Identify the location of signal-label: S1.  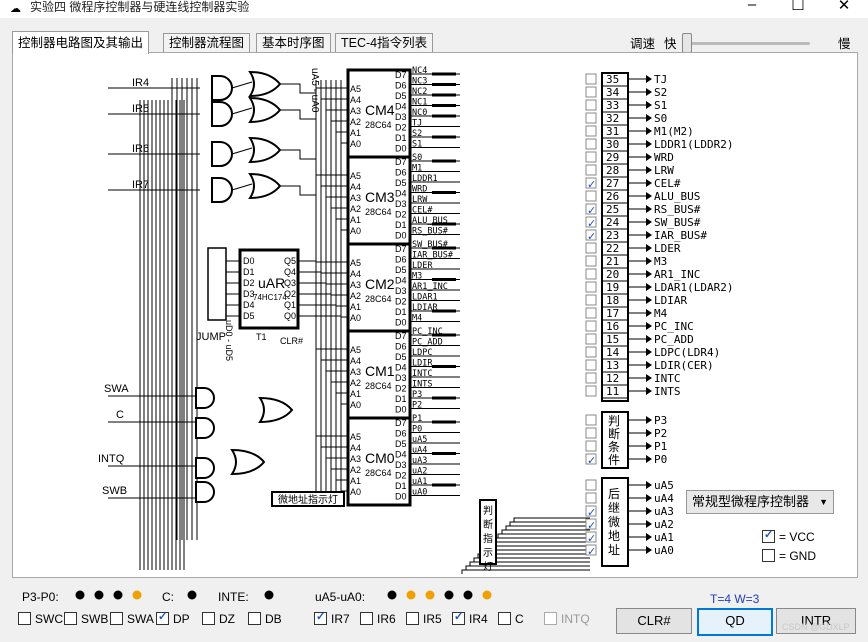
(417, 145).